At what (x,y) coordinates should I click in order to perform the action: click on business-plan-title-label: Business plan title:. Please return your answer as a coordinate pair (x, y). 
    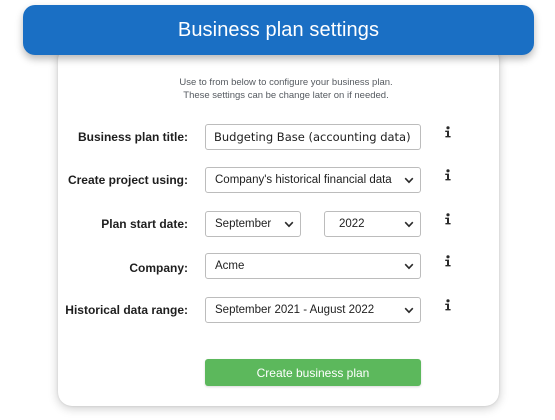
    Looking at the image, I should click on (132, 137).